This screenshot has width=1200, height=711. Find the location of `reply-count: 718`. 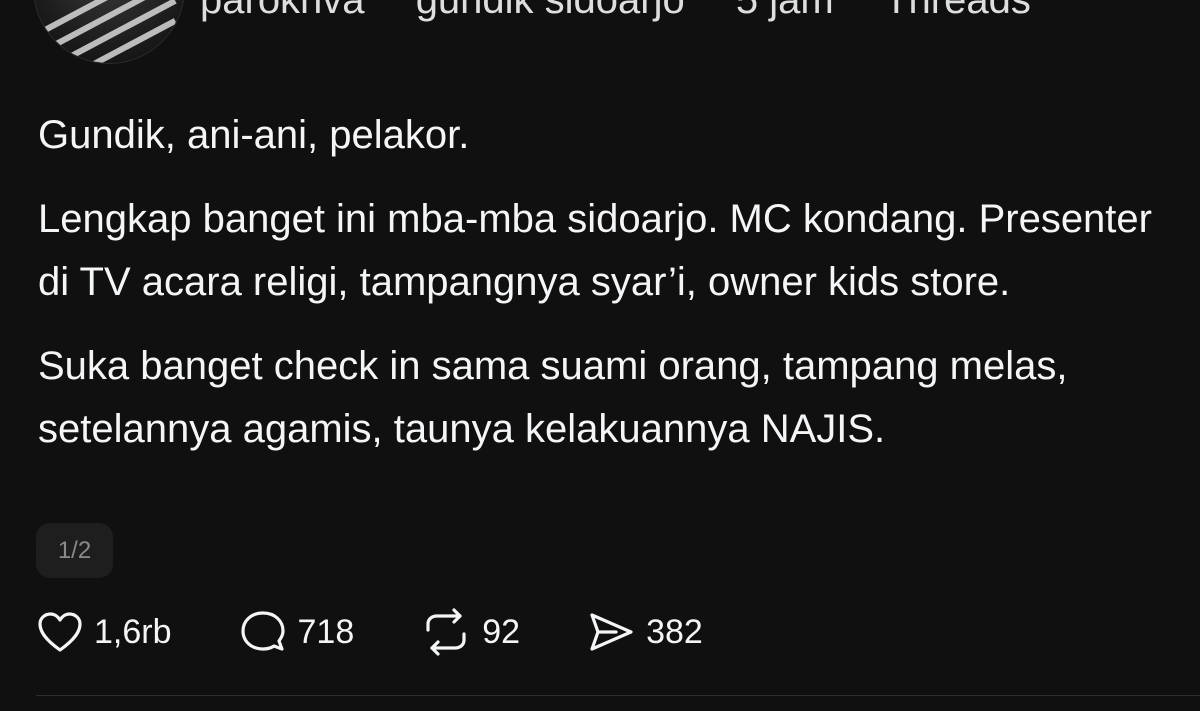

reply-count: 718 is located at coordinates (326, 631).